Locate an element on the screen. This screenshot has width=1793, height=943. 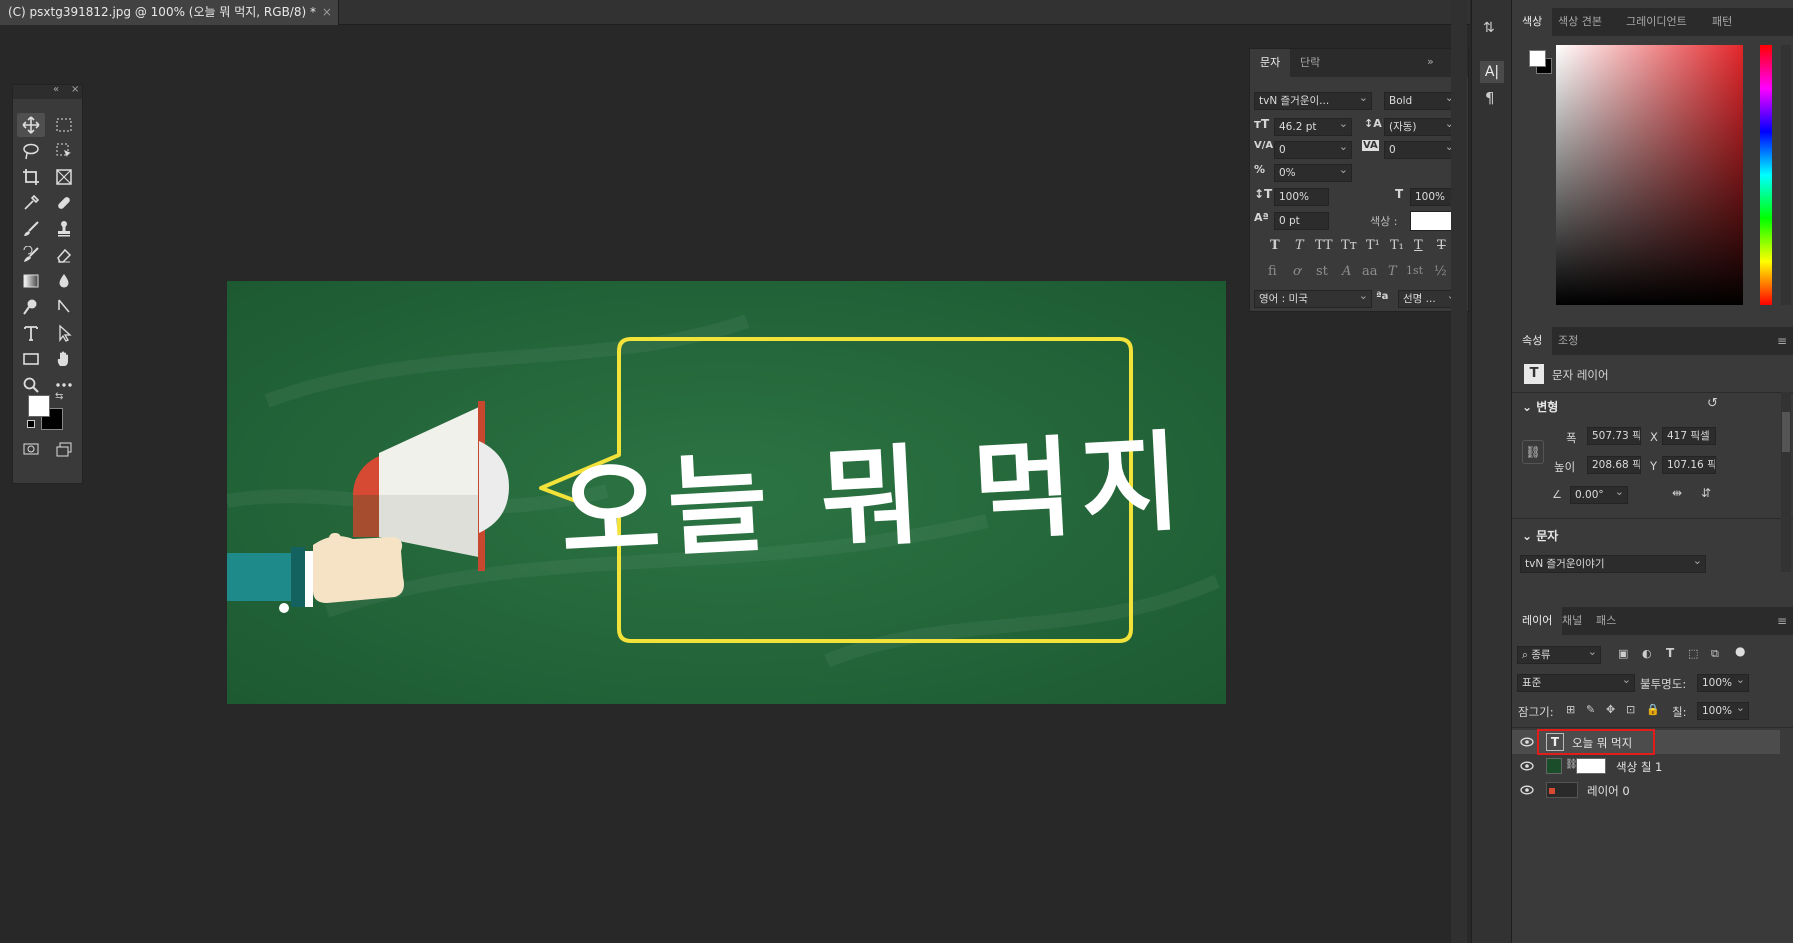
y-field: 107.16 픽 is located at coordinates (1689, 465).